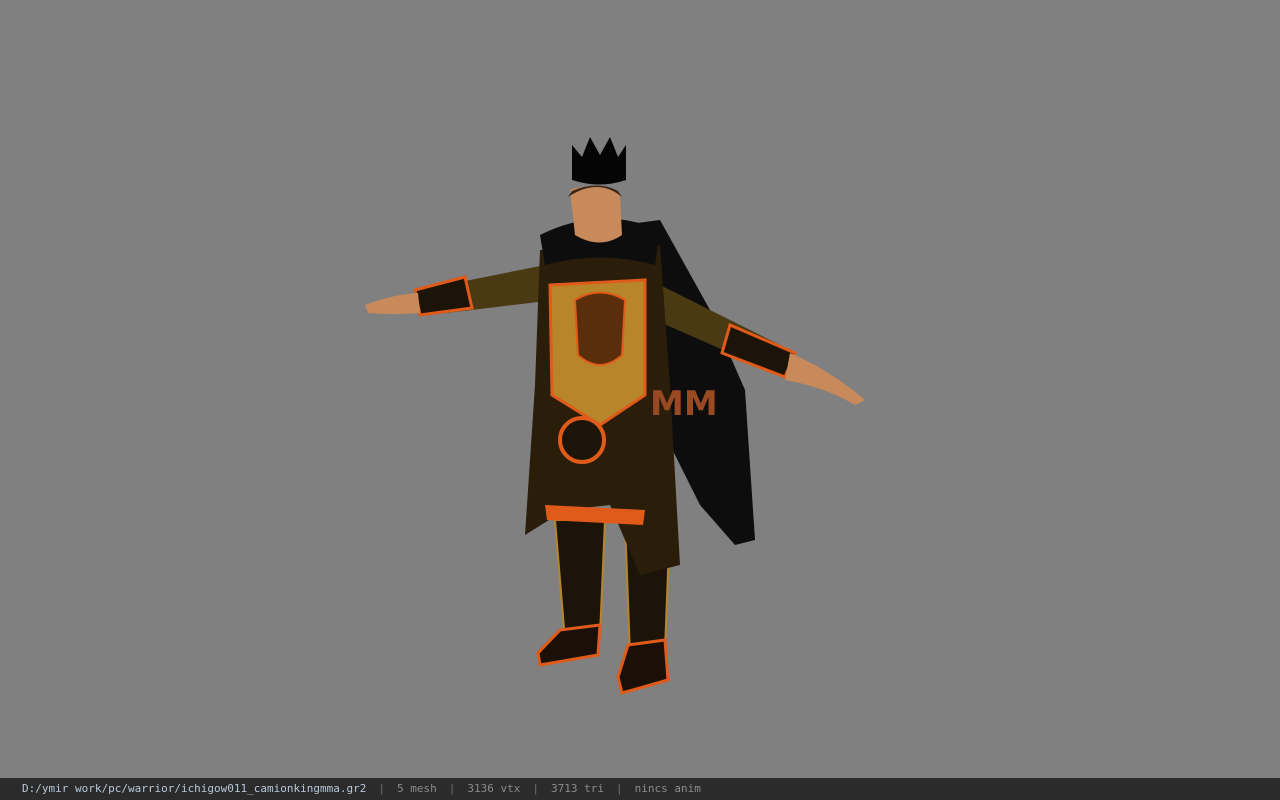  Describe the element at coordinates (684, 404) in the screenshot. I see `cape-lettering: MM` at that location.